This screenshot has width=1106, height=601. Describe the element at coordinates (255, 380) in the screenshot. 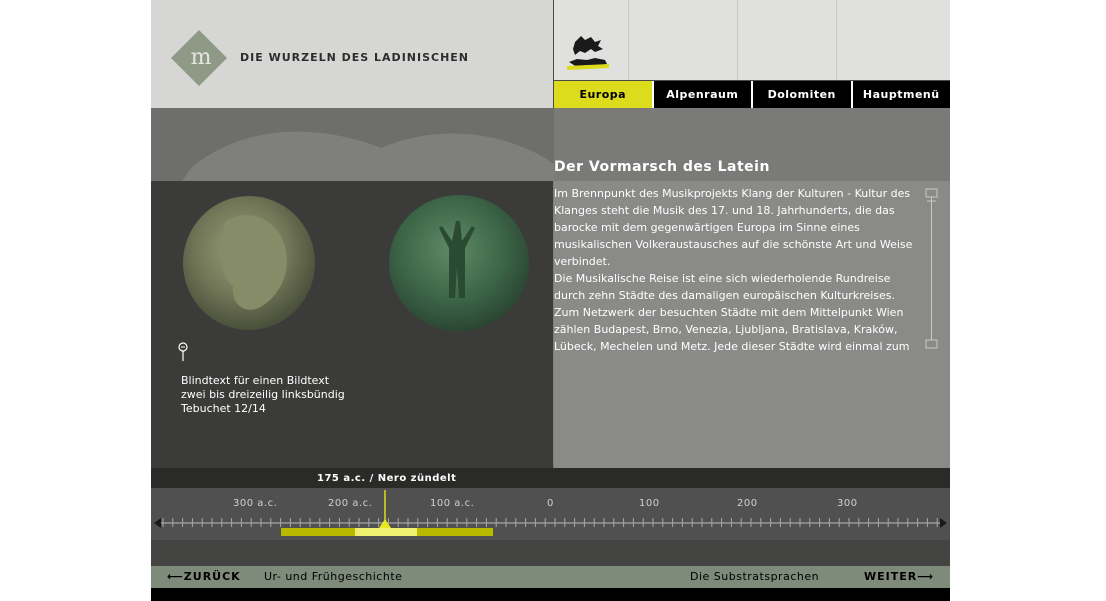

I see `caption-line: Blindtext für einen Bildtext` at that location.